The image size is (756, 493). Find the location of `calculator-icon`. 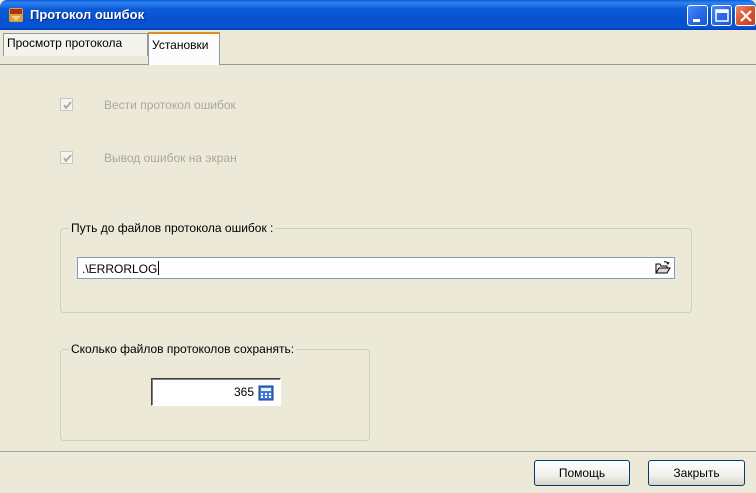

calculator-icon is located at coordinates (266, 393).